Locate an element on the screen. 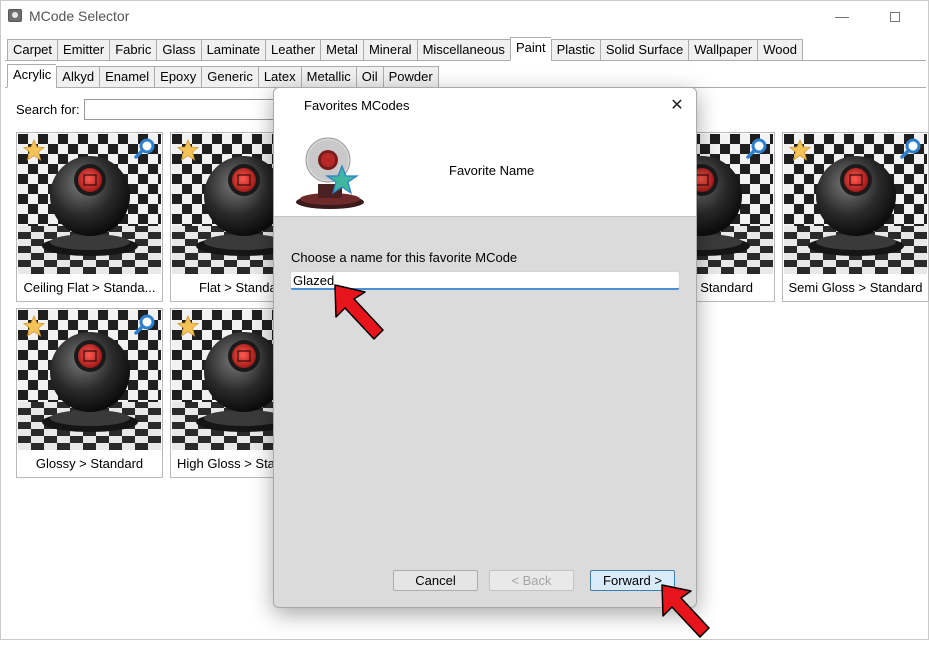 The width and height of the screenshot is (929, 654). material-tile: Glossy > Standard is located at coordinates (89, 393).